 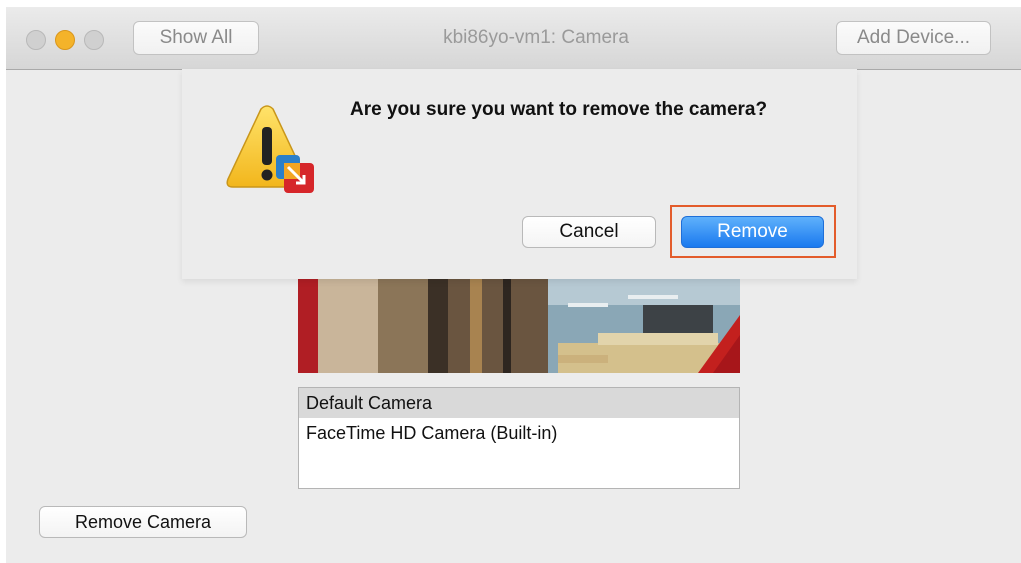 I want to click on camera-preview, so click(x=519, y=324).